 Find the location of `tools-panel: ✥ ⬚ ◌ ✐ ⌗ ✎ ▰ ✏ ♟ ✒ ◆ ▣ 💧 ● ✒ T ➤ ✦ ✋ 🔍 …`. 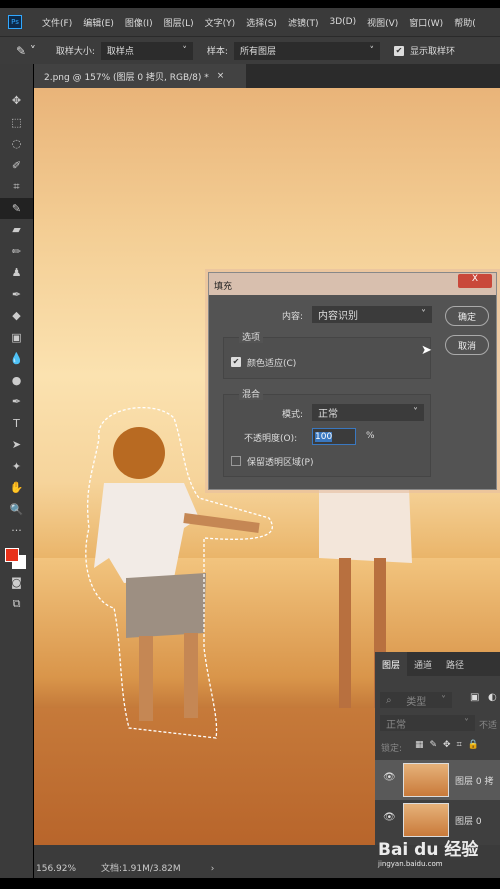

tools-panel: ✥ ⬚ ◌ ✐ ⌗ ✎ ▰ ✏ ♟ ✒ ◆ ▣ 💧 ● ✒ T ➤ ✦ ✋ 🔍 … is located at coordinates (16, 471).